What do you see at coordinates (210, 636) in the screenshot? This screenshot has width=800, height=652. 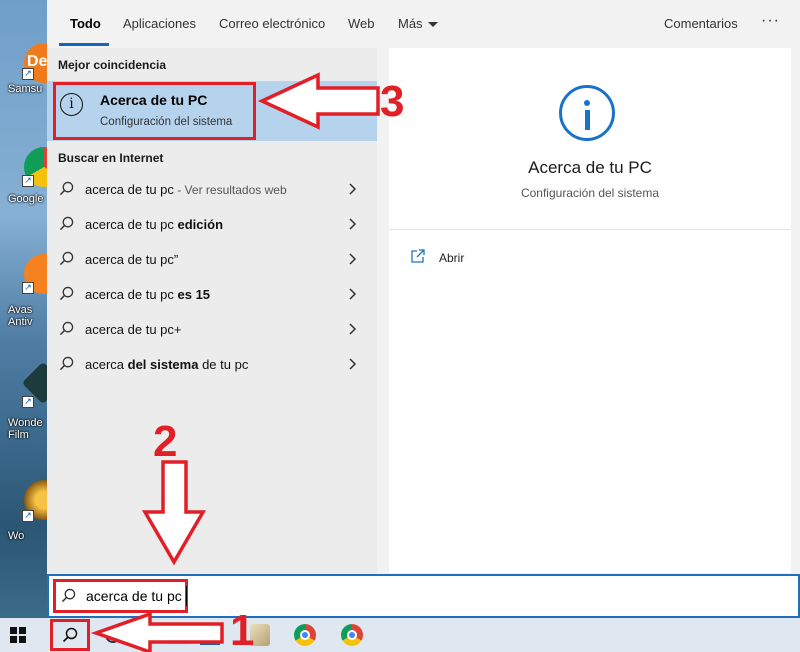 I see `store-icon` at bounding box center [210, 636].